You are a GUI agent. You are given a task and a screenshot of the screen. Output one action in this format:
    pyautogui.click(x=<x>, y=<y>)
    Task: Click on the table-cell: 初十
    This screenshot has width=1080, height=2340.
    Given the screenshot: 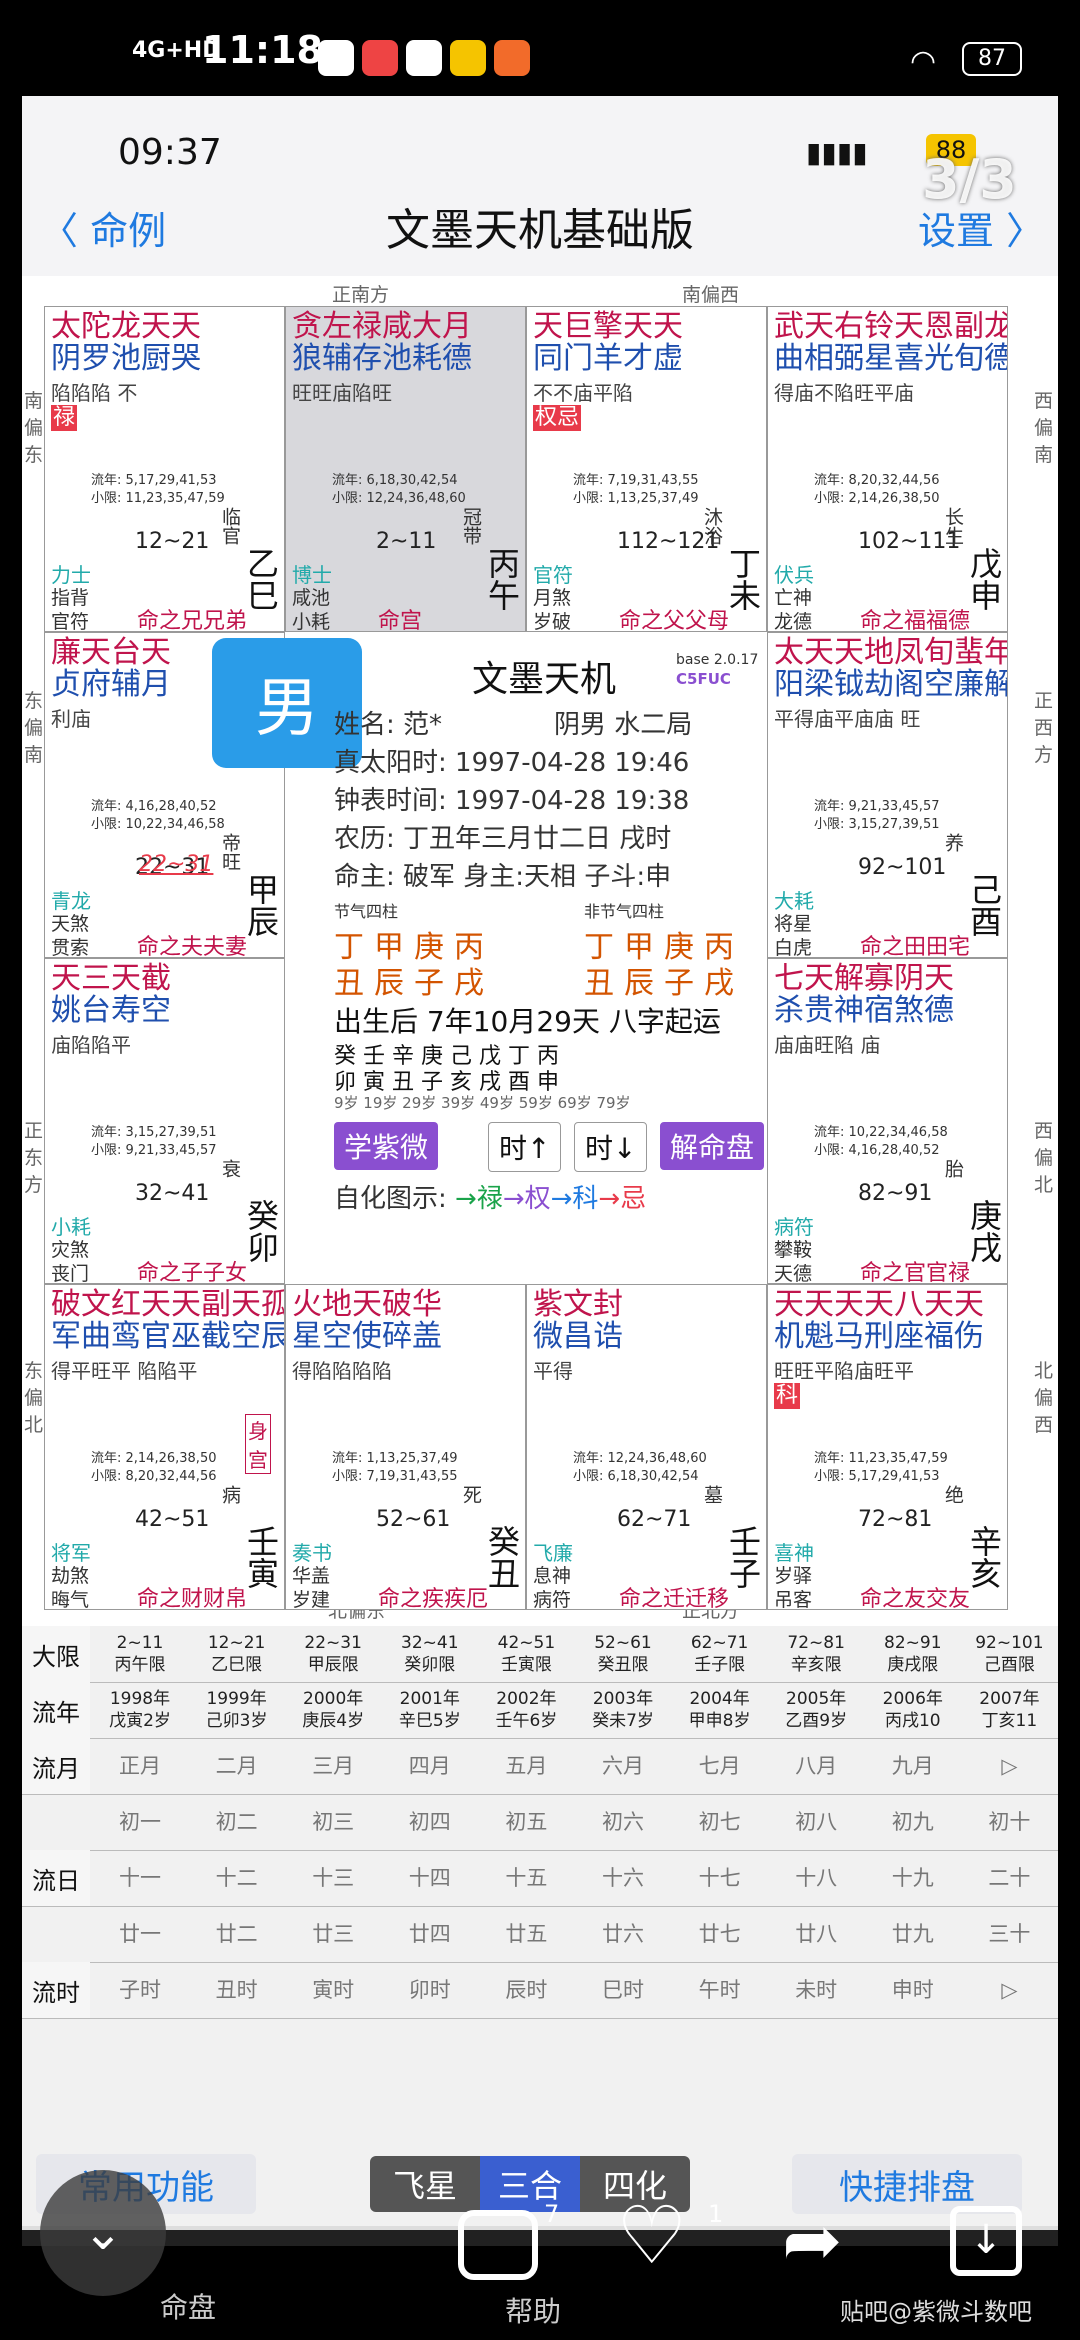 What is the action you would take?
    pyautogui.click(x=1009, y=1822)
    